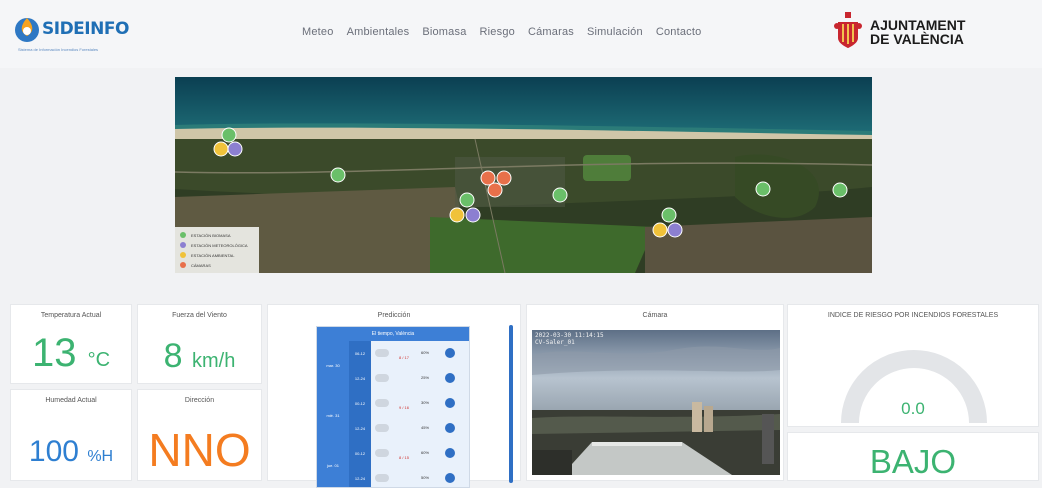 The width and height of the screenshot is (1042, 488). I want to click on direction-card: Dirección NNO, so click(199, 435).